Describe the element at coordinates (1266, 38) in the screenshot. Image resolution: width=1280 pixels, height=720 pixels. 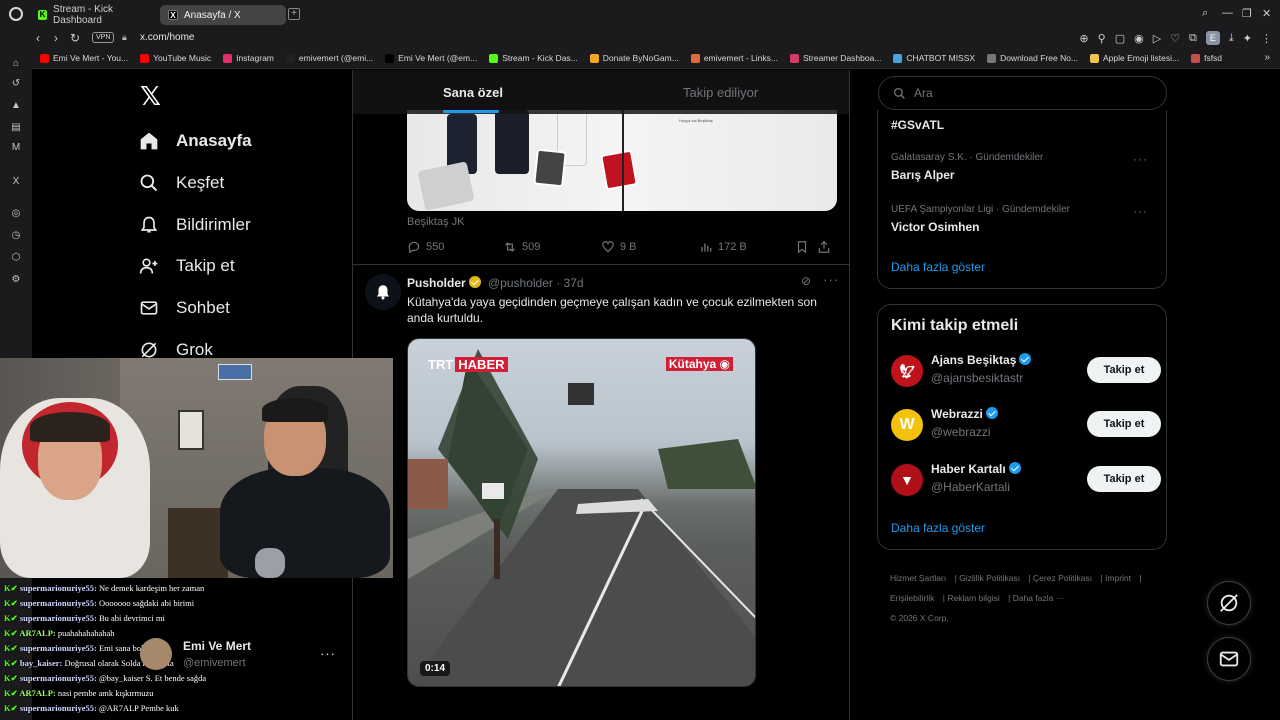
I see `menu-icon: ⋮` at that location.